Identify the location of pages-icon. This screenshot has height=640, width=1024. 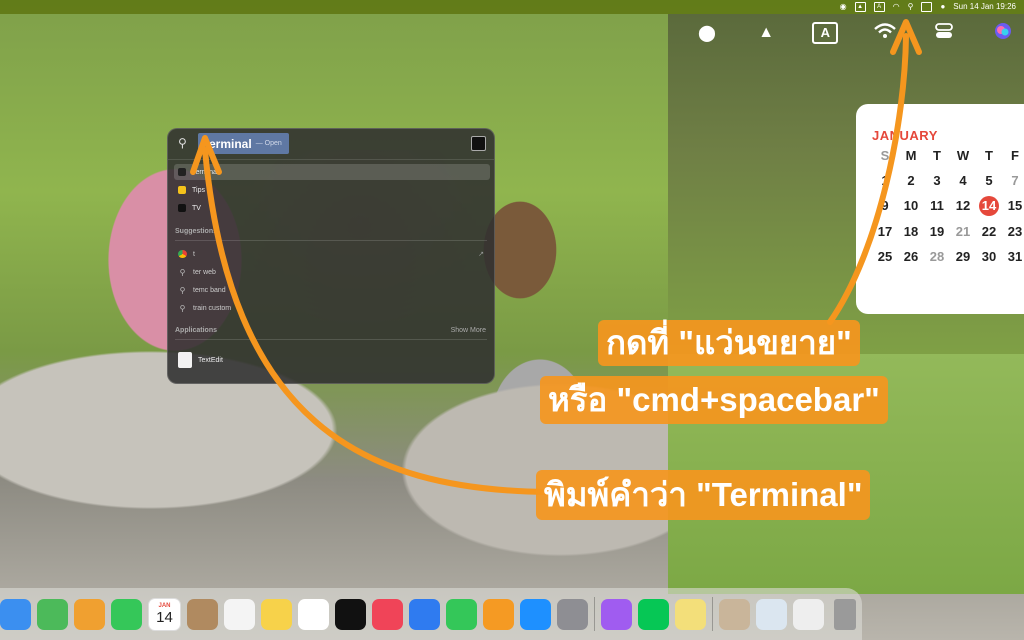
(498, 614).